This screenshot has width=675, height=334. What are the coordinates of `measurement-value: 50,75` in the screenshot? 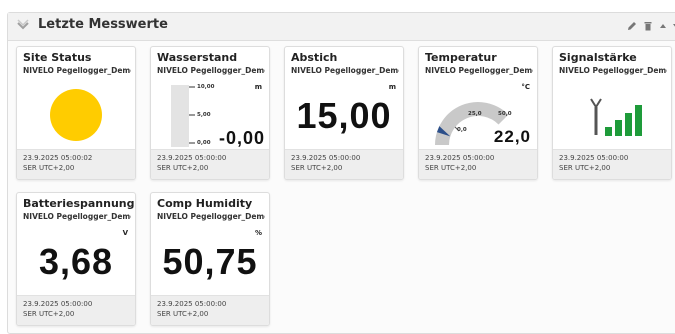 It's located at (210, 261).